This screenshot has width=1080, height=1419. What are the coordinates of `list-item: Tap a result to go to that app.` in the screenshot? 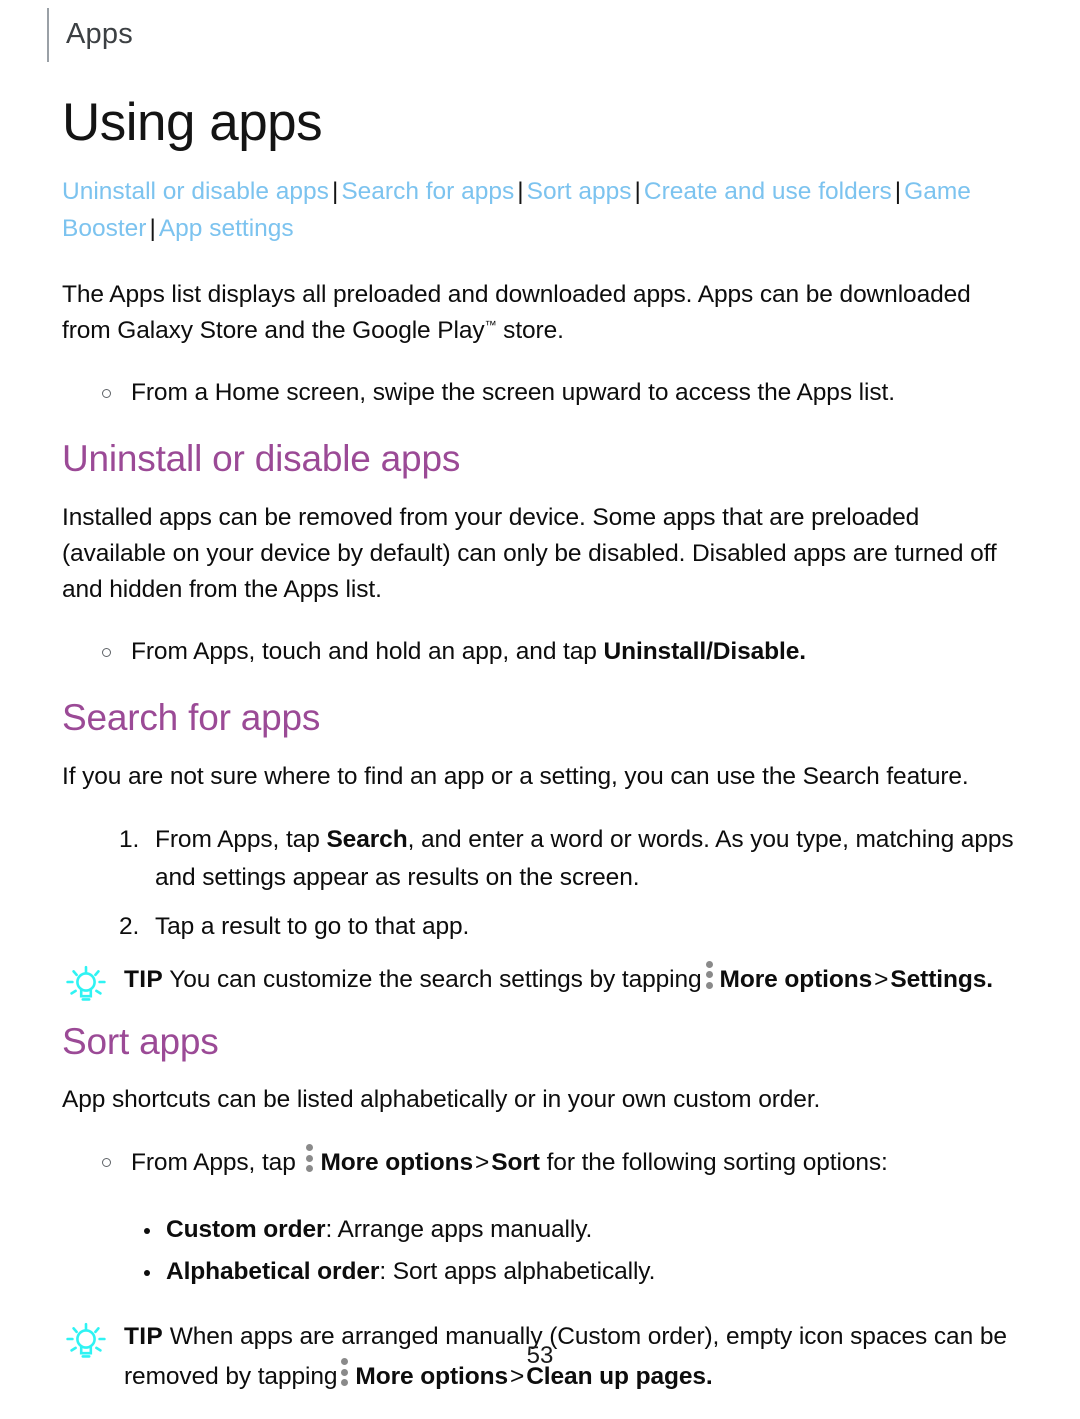 It's located at (566, 927).